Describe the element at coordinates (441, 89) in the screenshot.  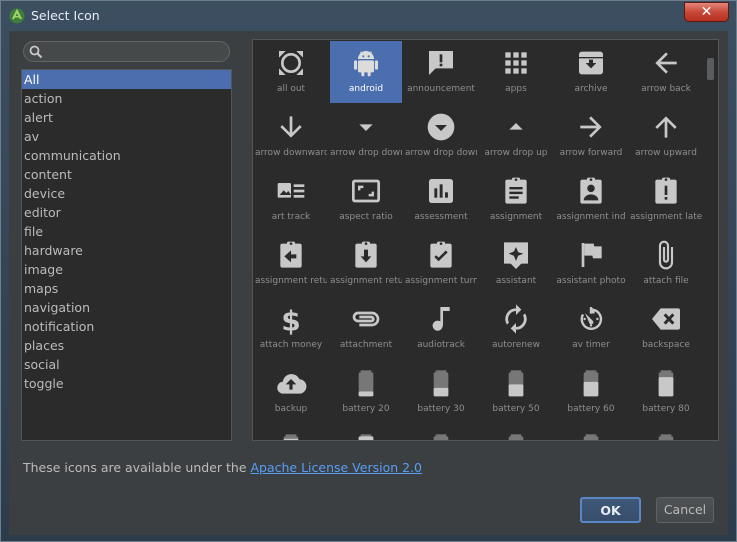
I see `icon-label: announcement` at that location.